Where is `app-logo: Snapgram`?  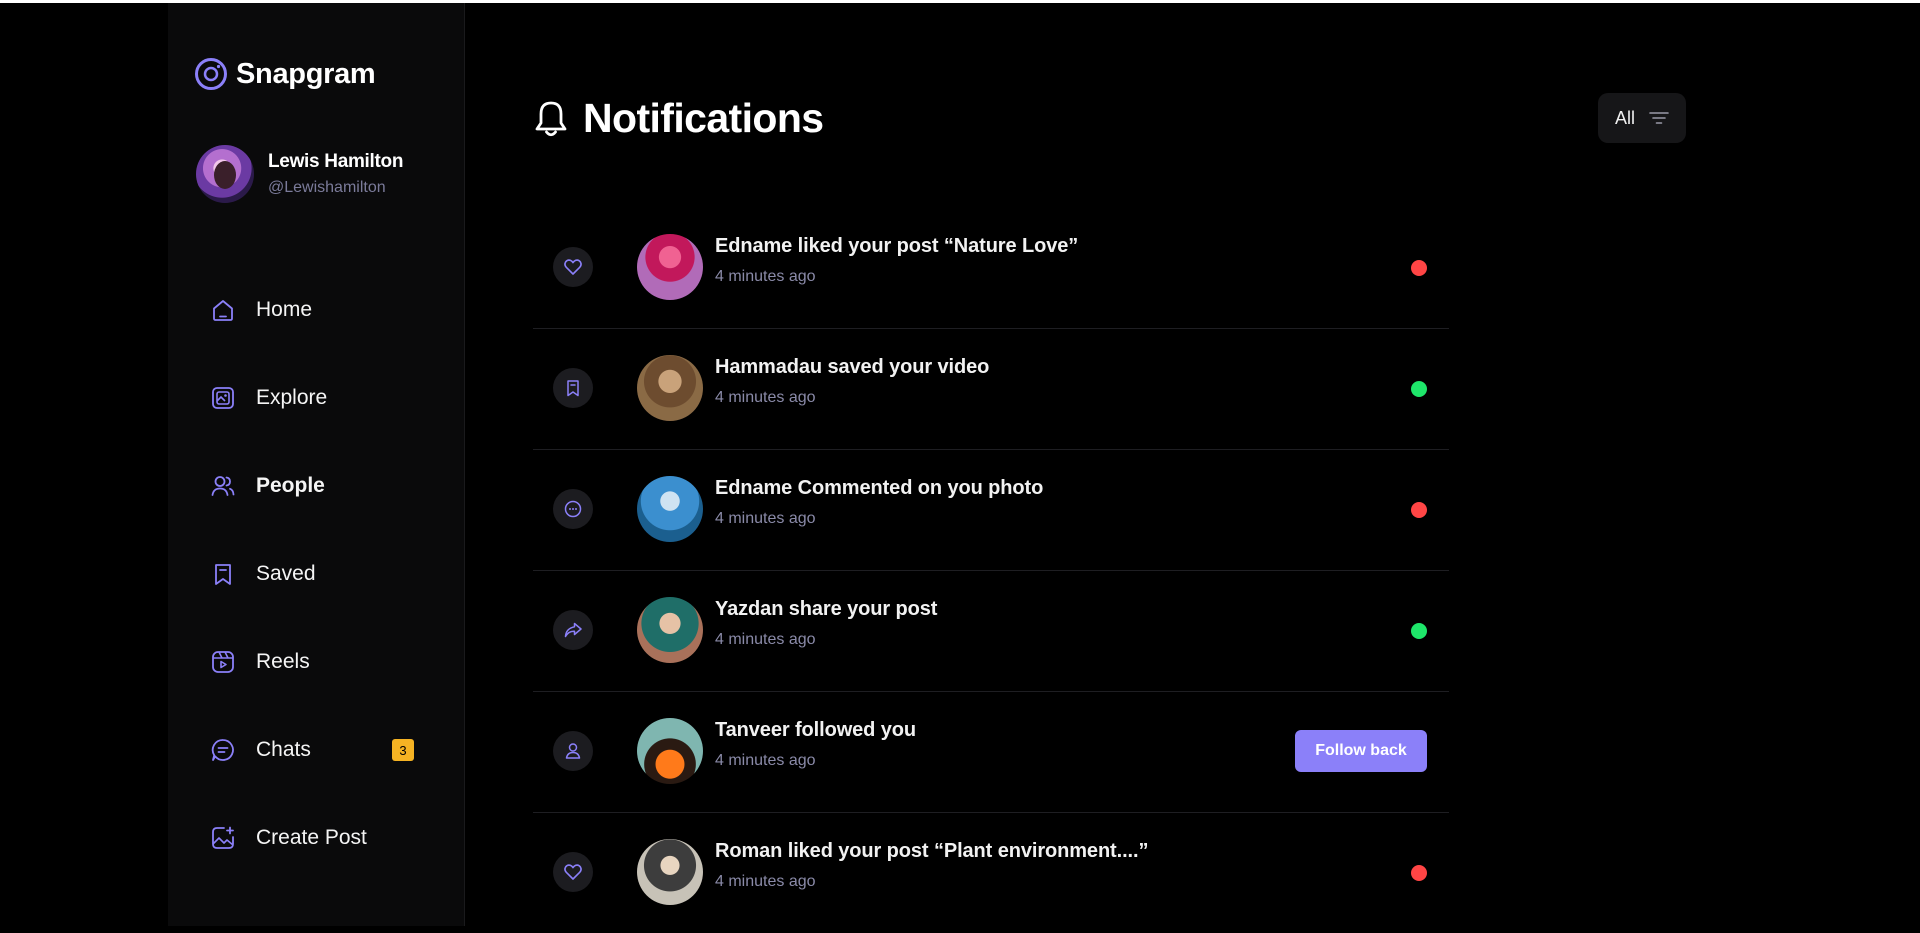 app-logo: Snapgram is located at coordinates (285, 74).